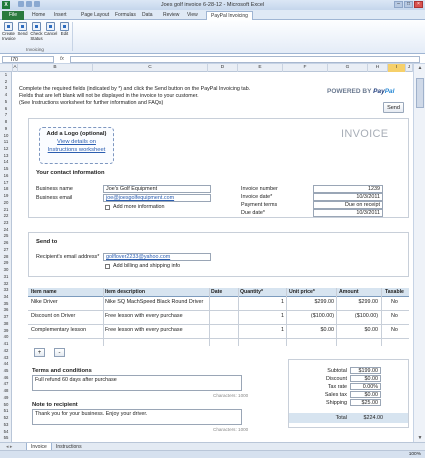 The image size is (425, 459). What do you see at coordinates (6, 136) in the screenshot?
I see `row-header: 10` at bounding box center [6, 136].